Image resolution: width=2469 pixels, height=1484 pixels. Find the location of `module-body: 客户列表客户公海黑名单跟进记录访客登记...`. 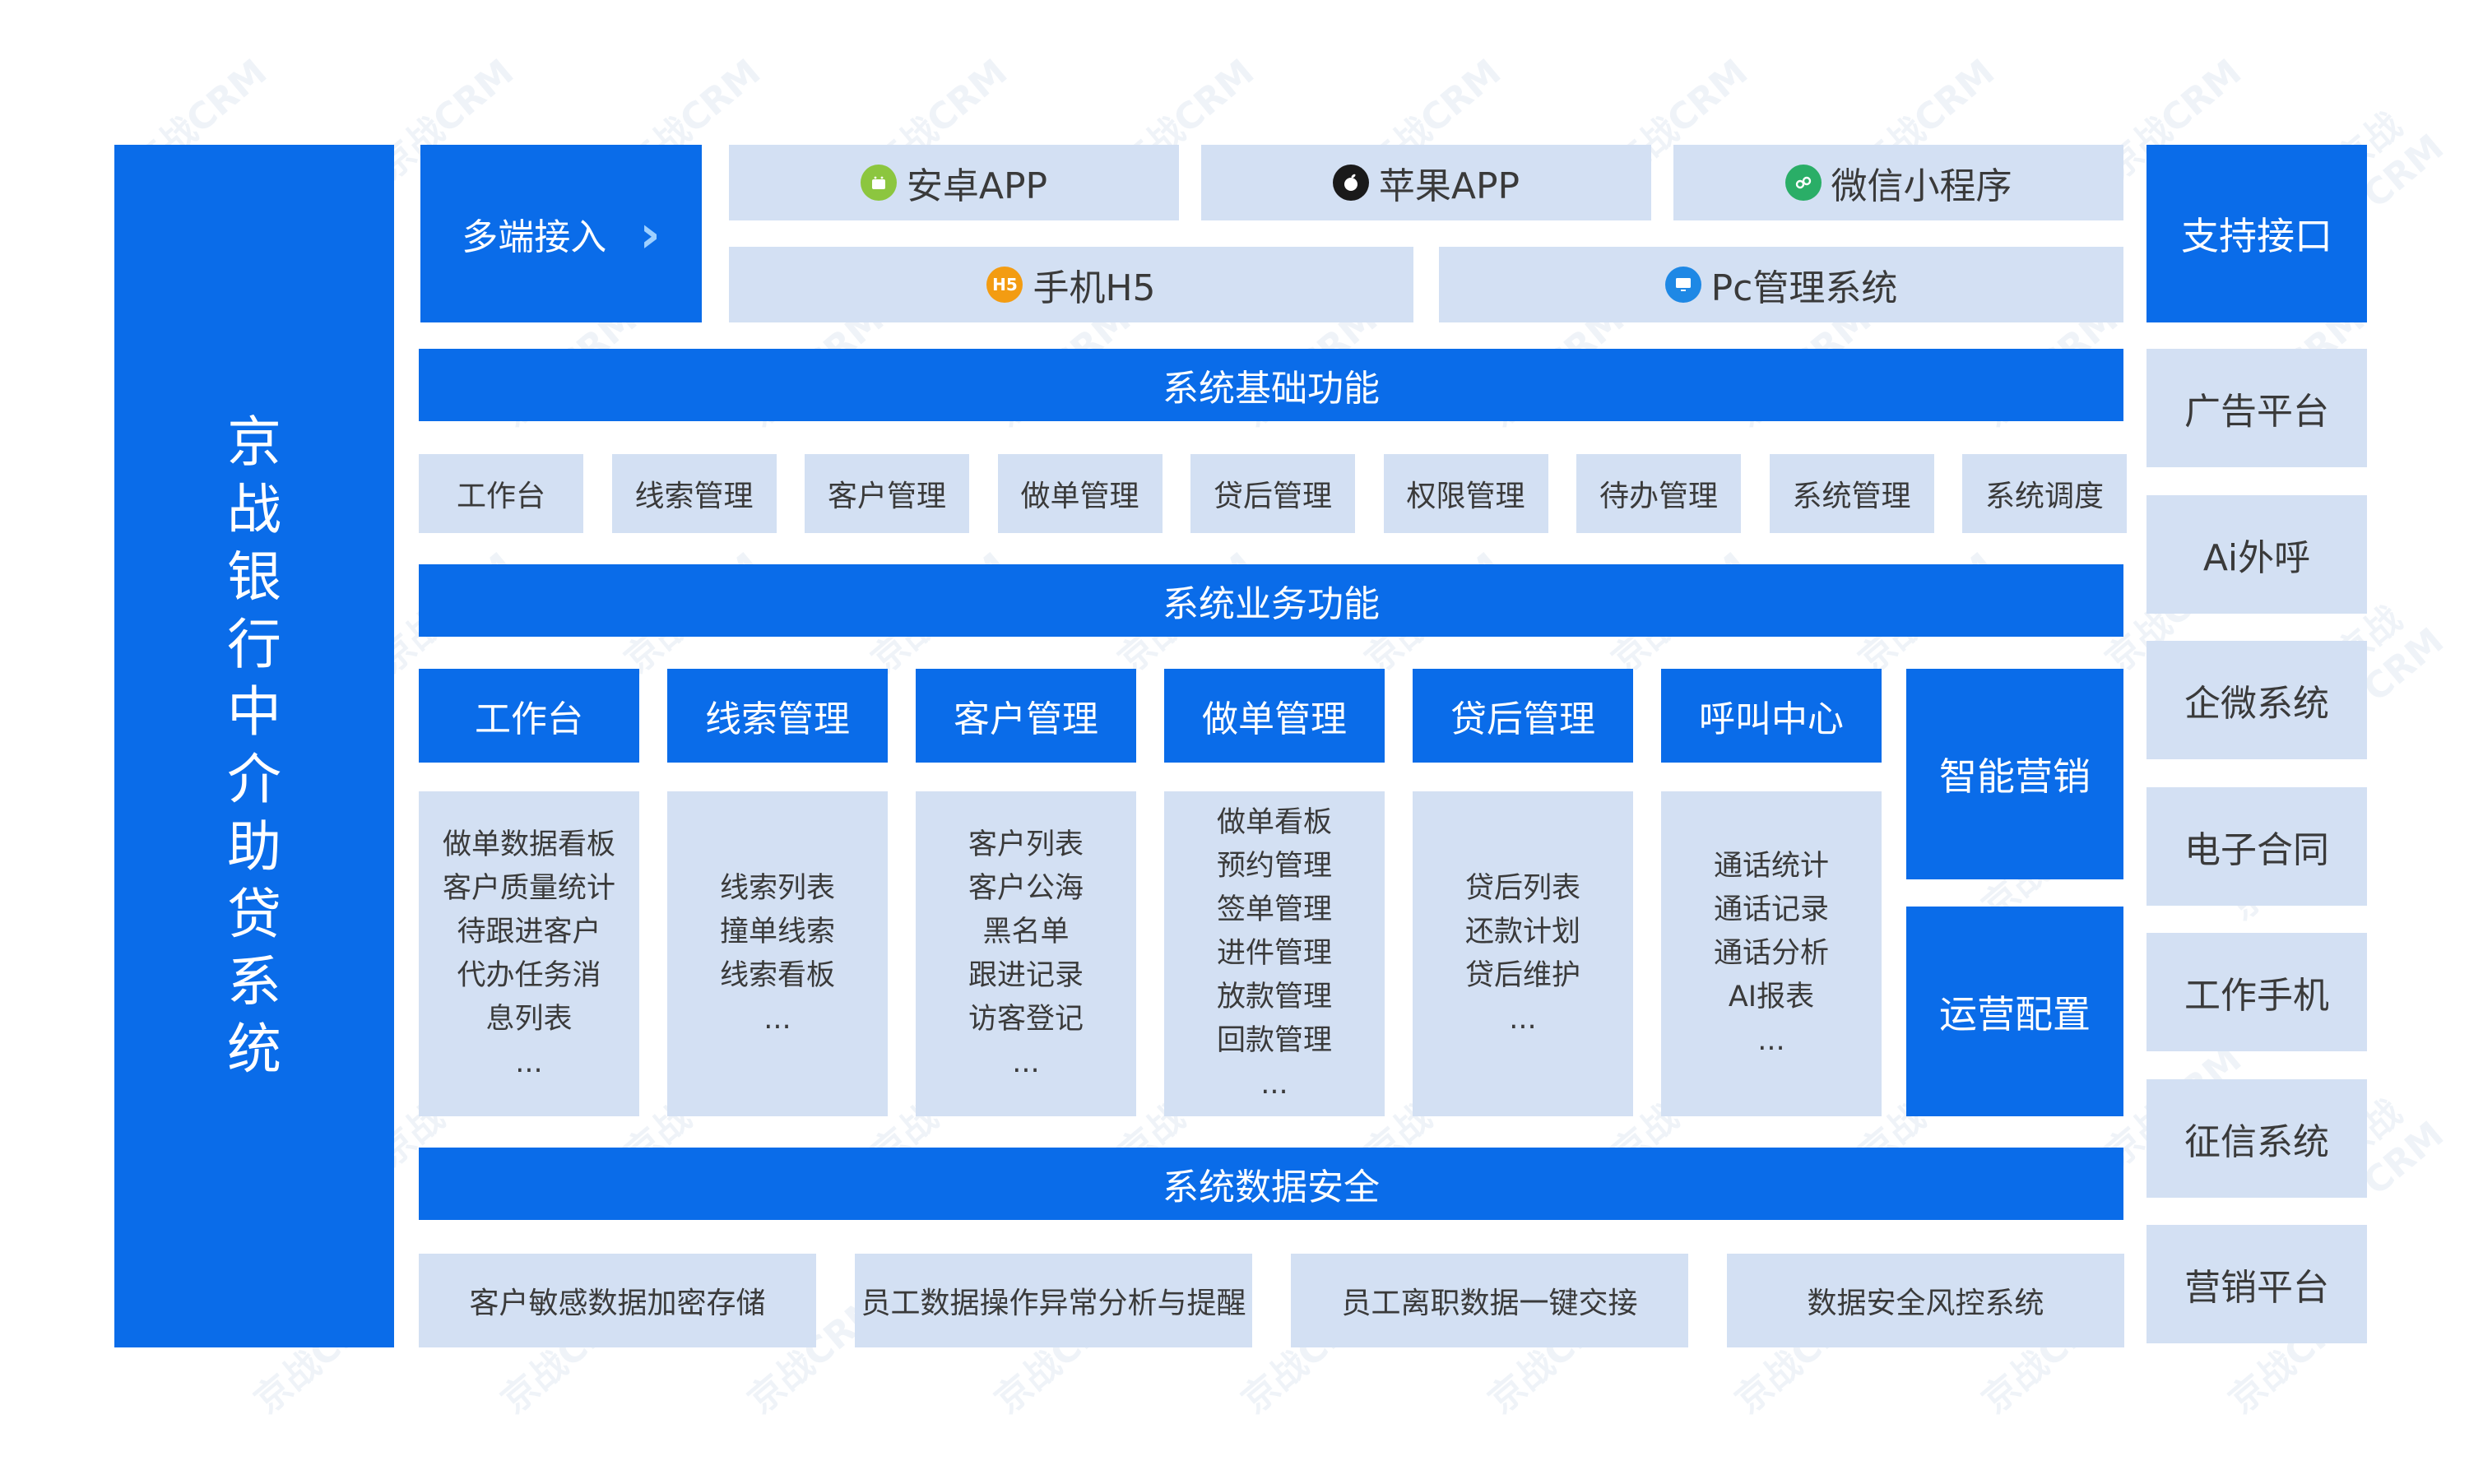

module-body: 客户列表客户公海黑名单跟进记录访客登记... is located at coordinates (1026, 953).